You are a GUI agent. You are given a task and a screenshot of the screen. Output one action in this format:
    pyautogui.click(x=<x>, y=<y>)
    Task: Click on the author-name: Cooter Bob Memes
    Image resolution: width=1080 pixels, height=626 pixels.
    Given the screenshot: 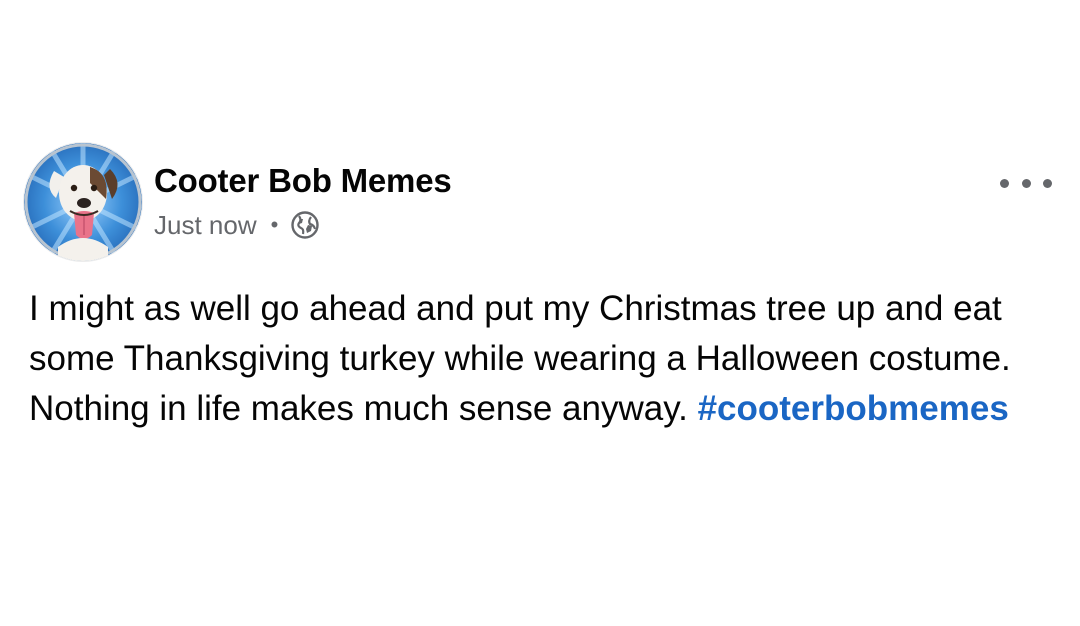 What is the action you would take?
    pyautogui.click(x=303, y=181)
    